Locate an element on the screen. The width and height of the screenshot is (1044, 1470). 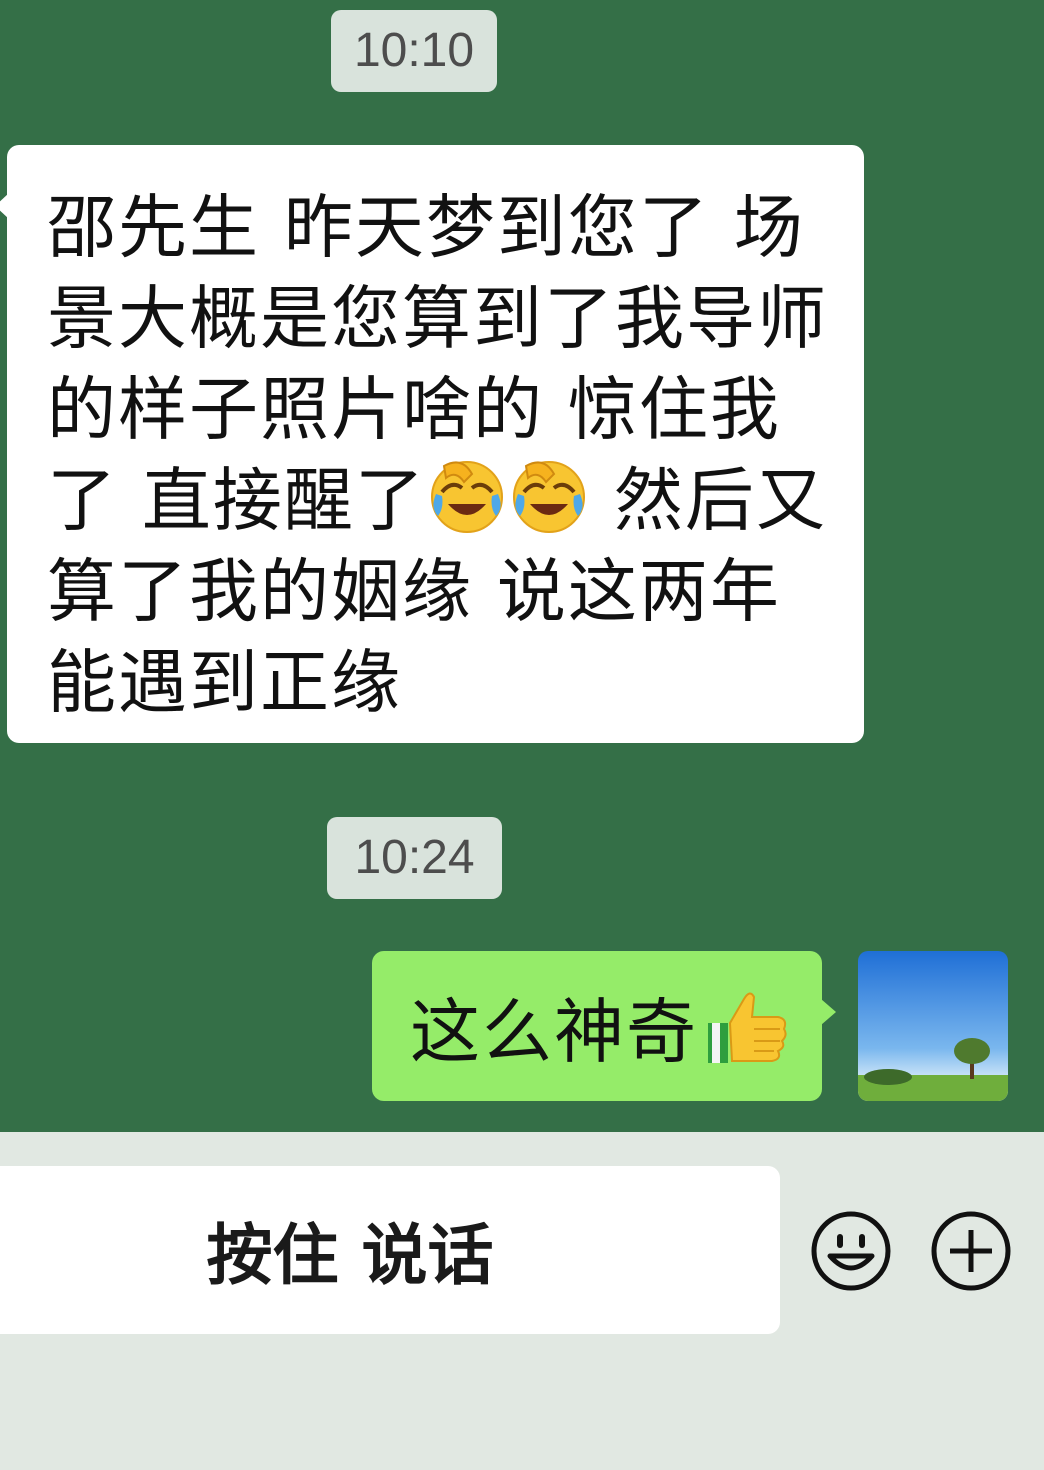
avatar is located at coordinates (933, 1026).